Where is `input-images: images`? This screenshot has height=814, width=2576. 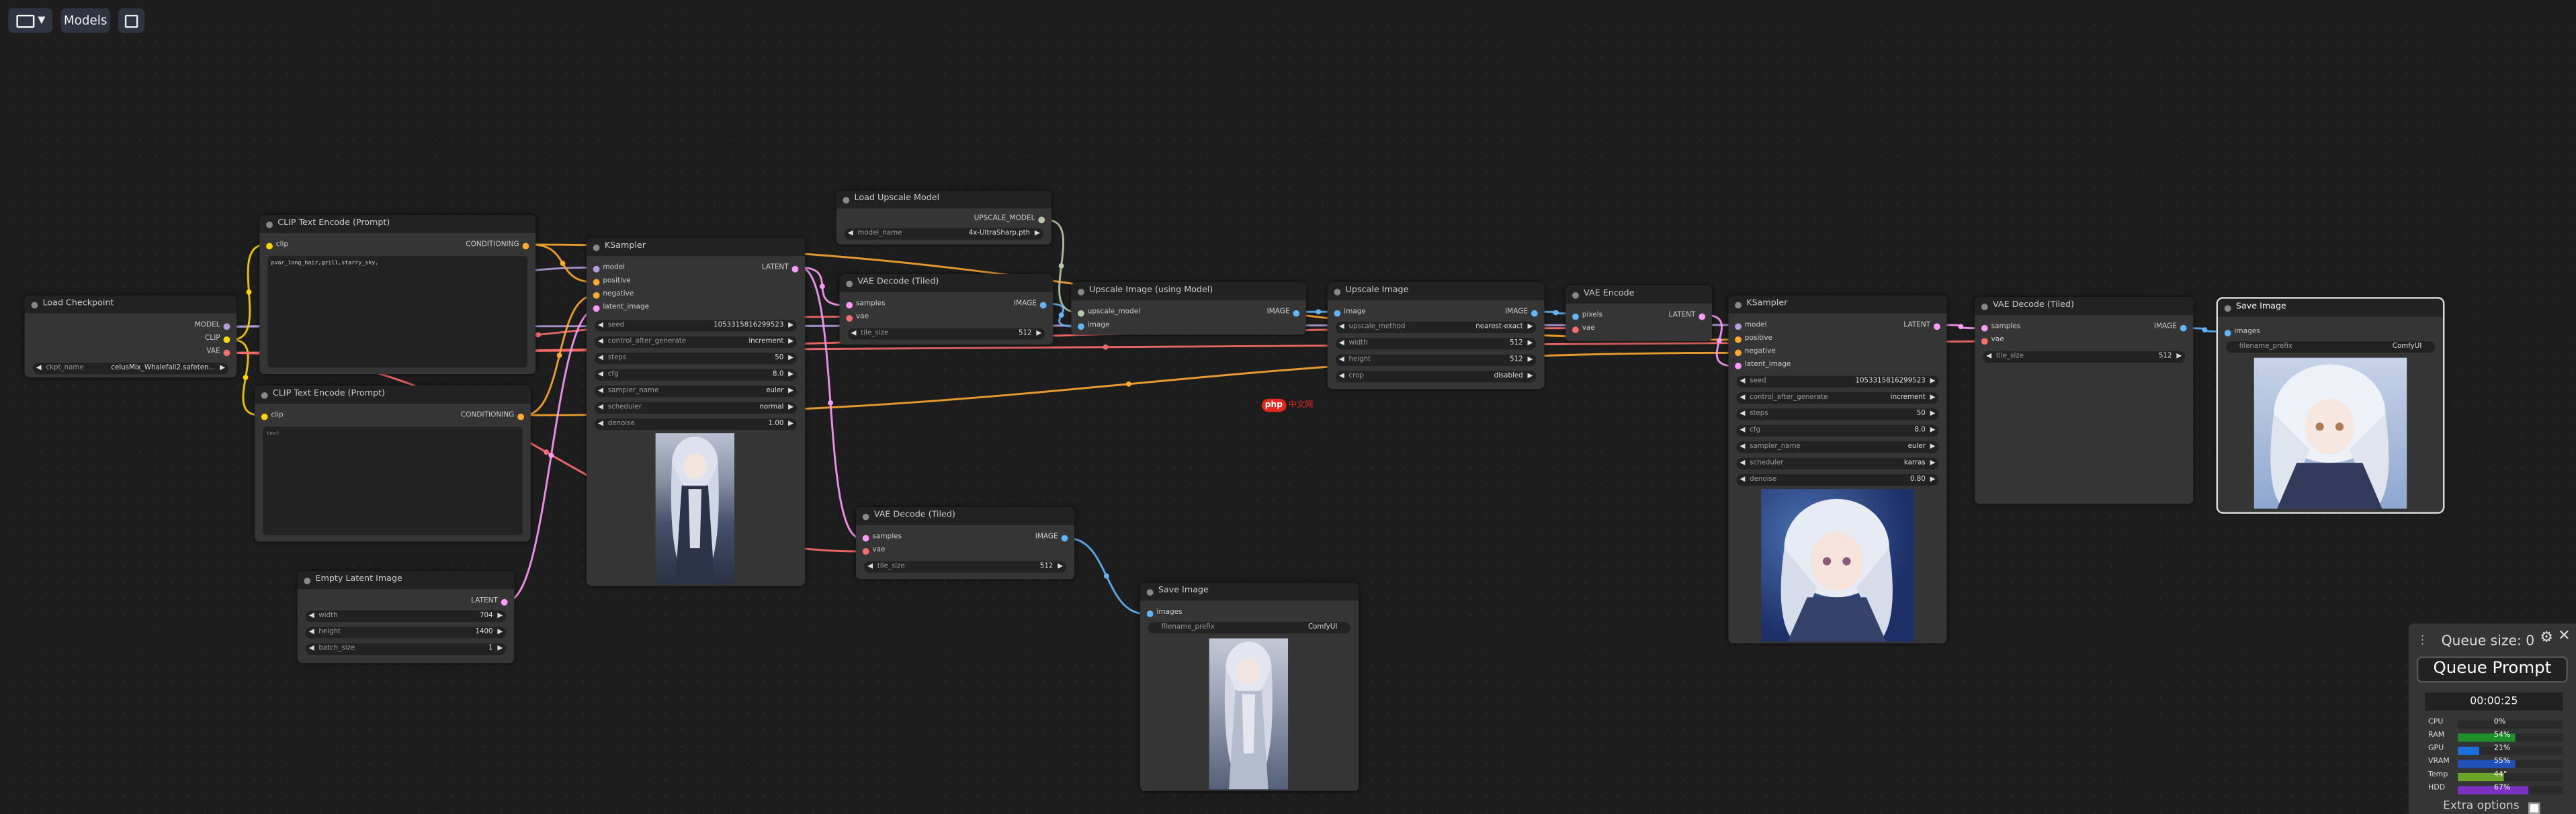
input-images: images is located at coordinates (2242, 332).